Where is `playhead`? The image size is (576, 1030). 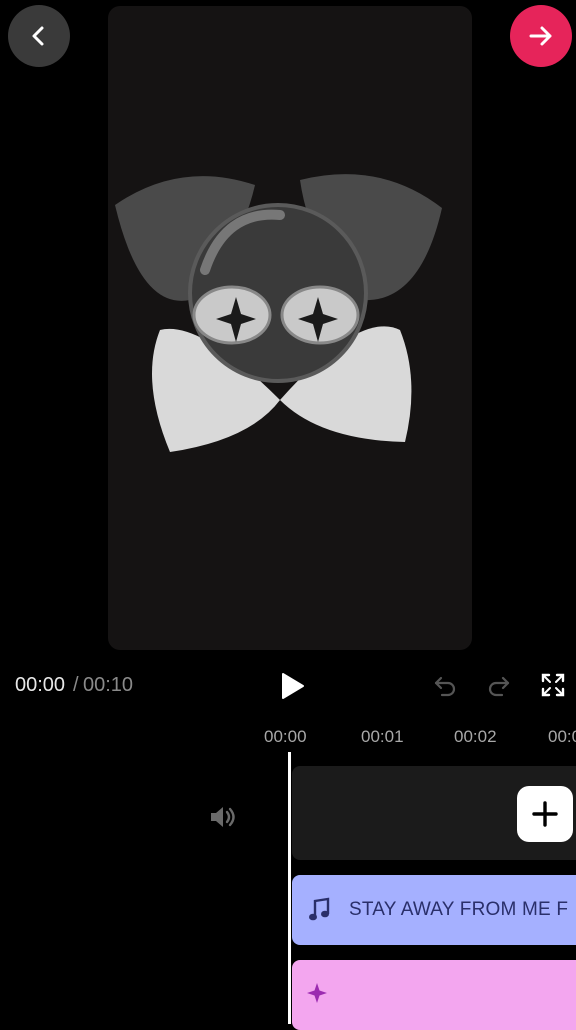 playhead is located at coordinates (289, 888).